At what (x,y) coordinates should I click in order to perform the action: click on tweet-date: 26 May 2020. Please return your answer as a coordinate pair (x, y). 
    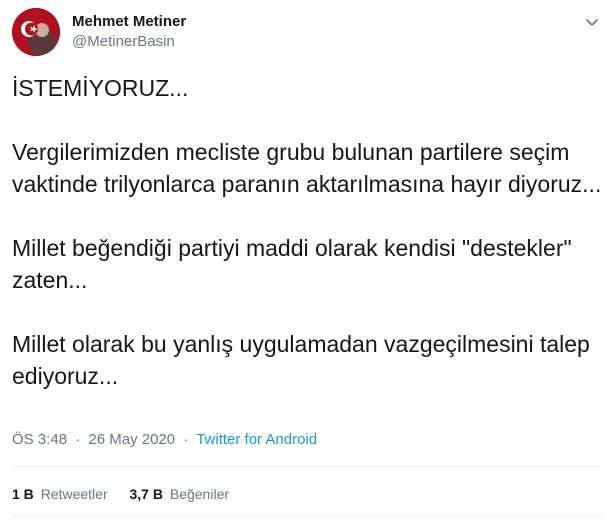
    Looking at the image, I should click on (131, 439).